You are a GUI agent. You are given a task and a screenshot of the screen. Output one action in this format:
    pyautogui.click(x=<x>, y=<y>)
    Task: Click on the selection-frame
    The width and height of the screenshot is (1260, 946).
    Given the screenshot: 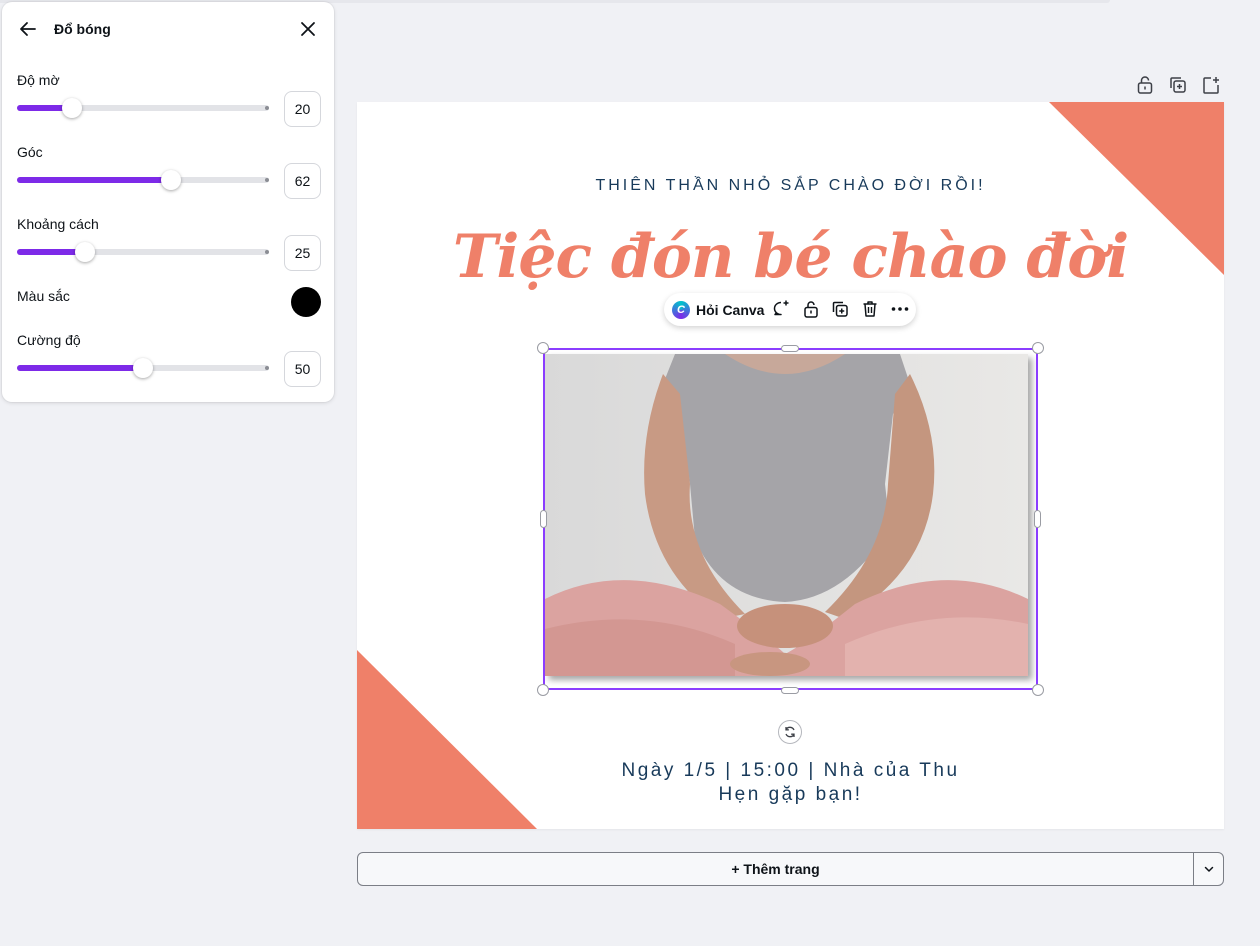 What is the action you would take?
    pyautogui.click(x=790, y=519)
    